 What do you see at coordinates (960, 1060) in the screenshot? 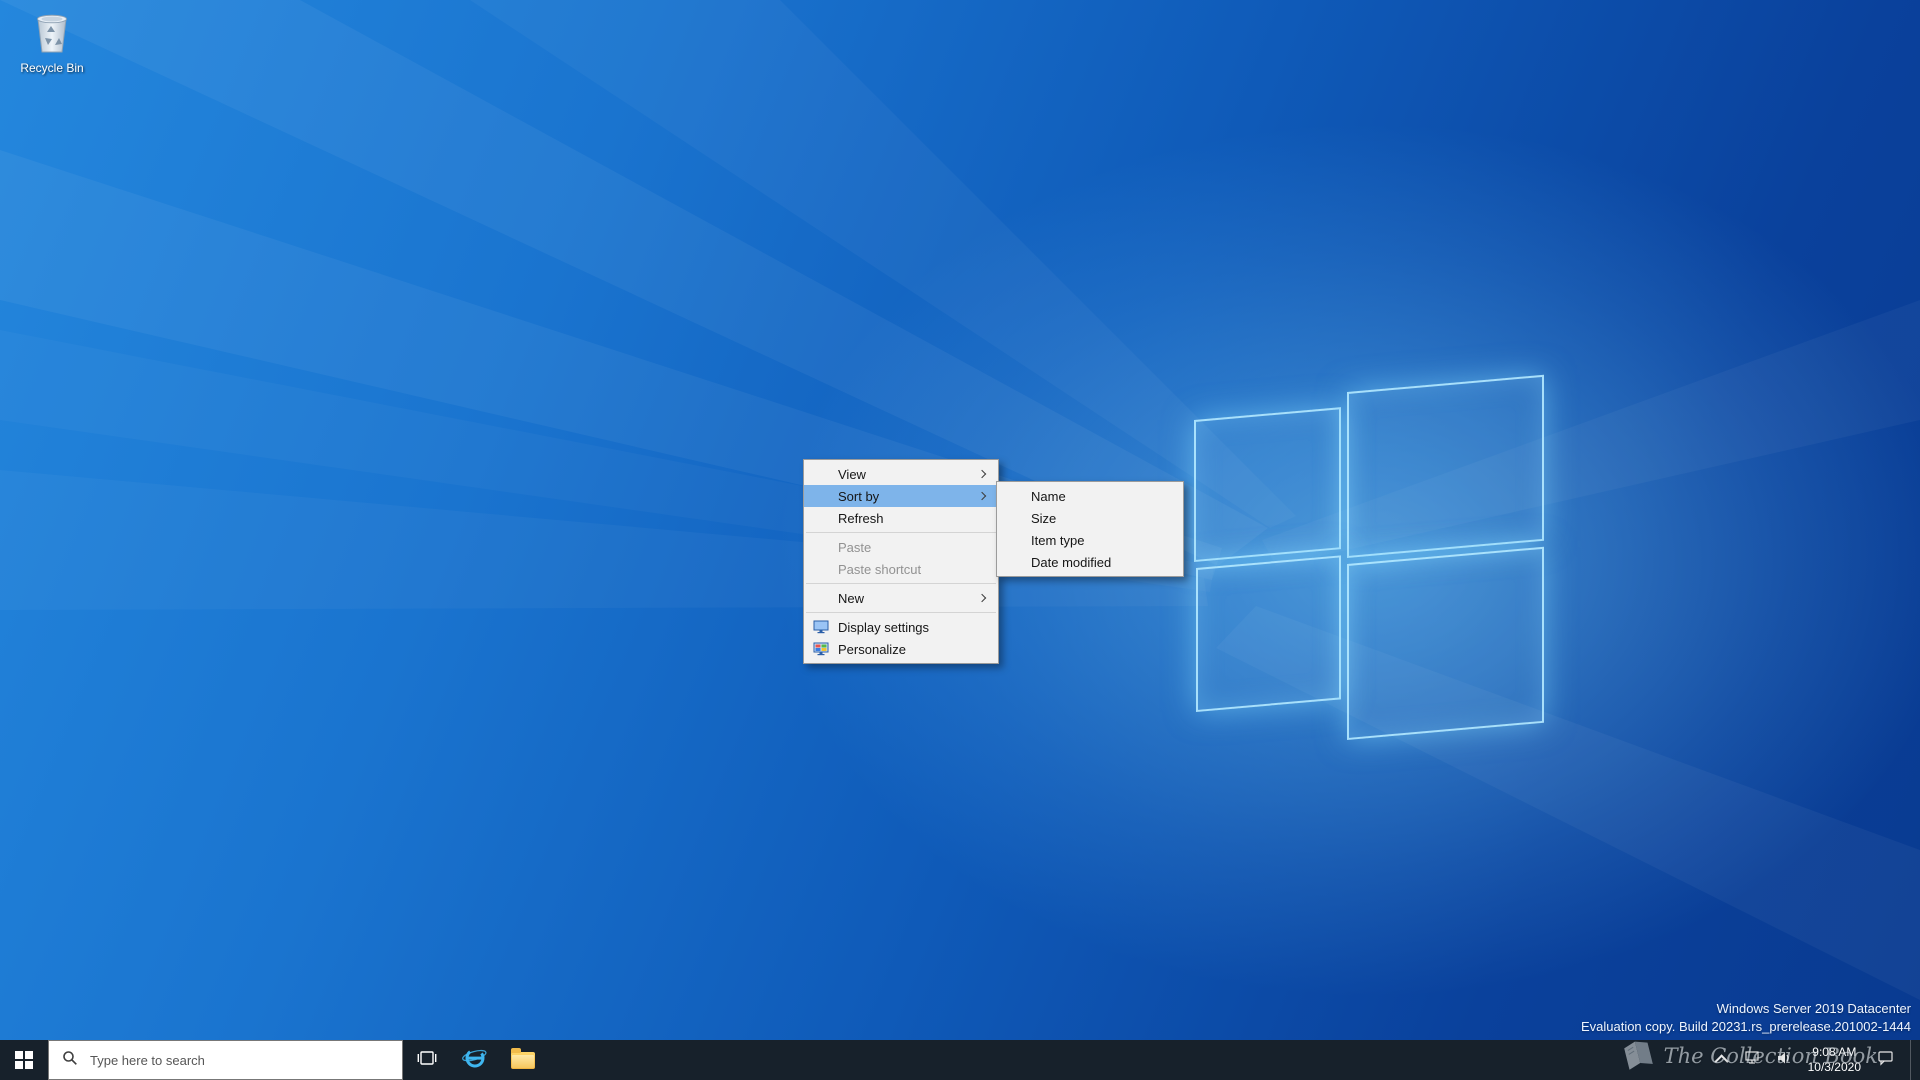
I see `taskbar: 9:08 AM 10/3/2020` at bounding box center [960, 1060].